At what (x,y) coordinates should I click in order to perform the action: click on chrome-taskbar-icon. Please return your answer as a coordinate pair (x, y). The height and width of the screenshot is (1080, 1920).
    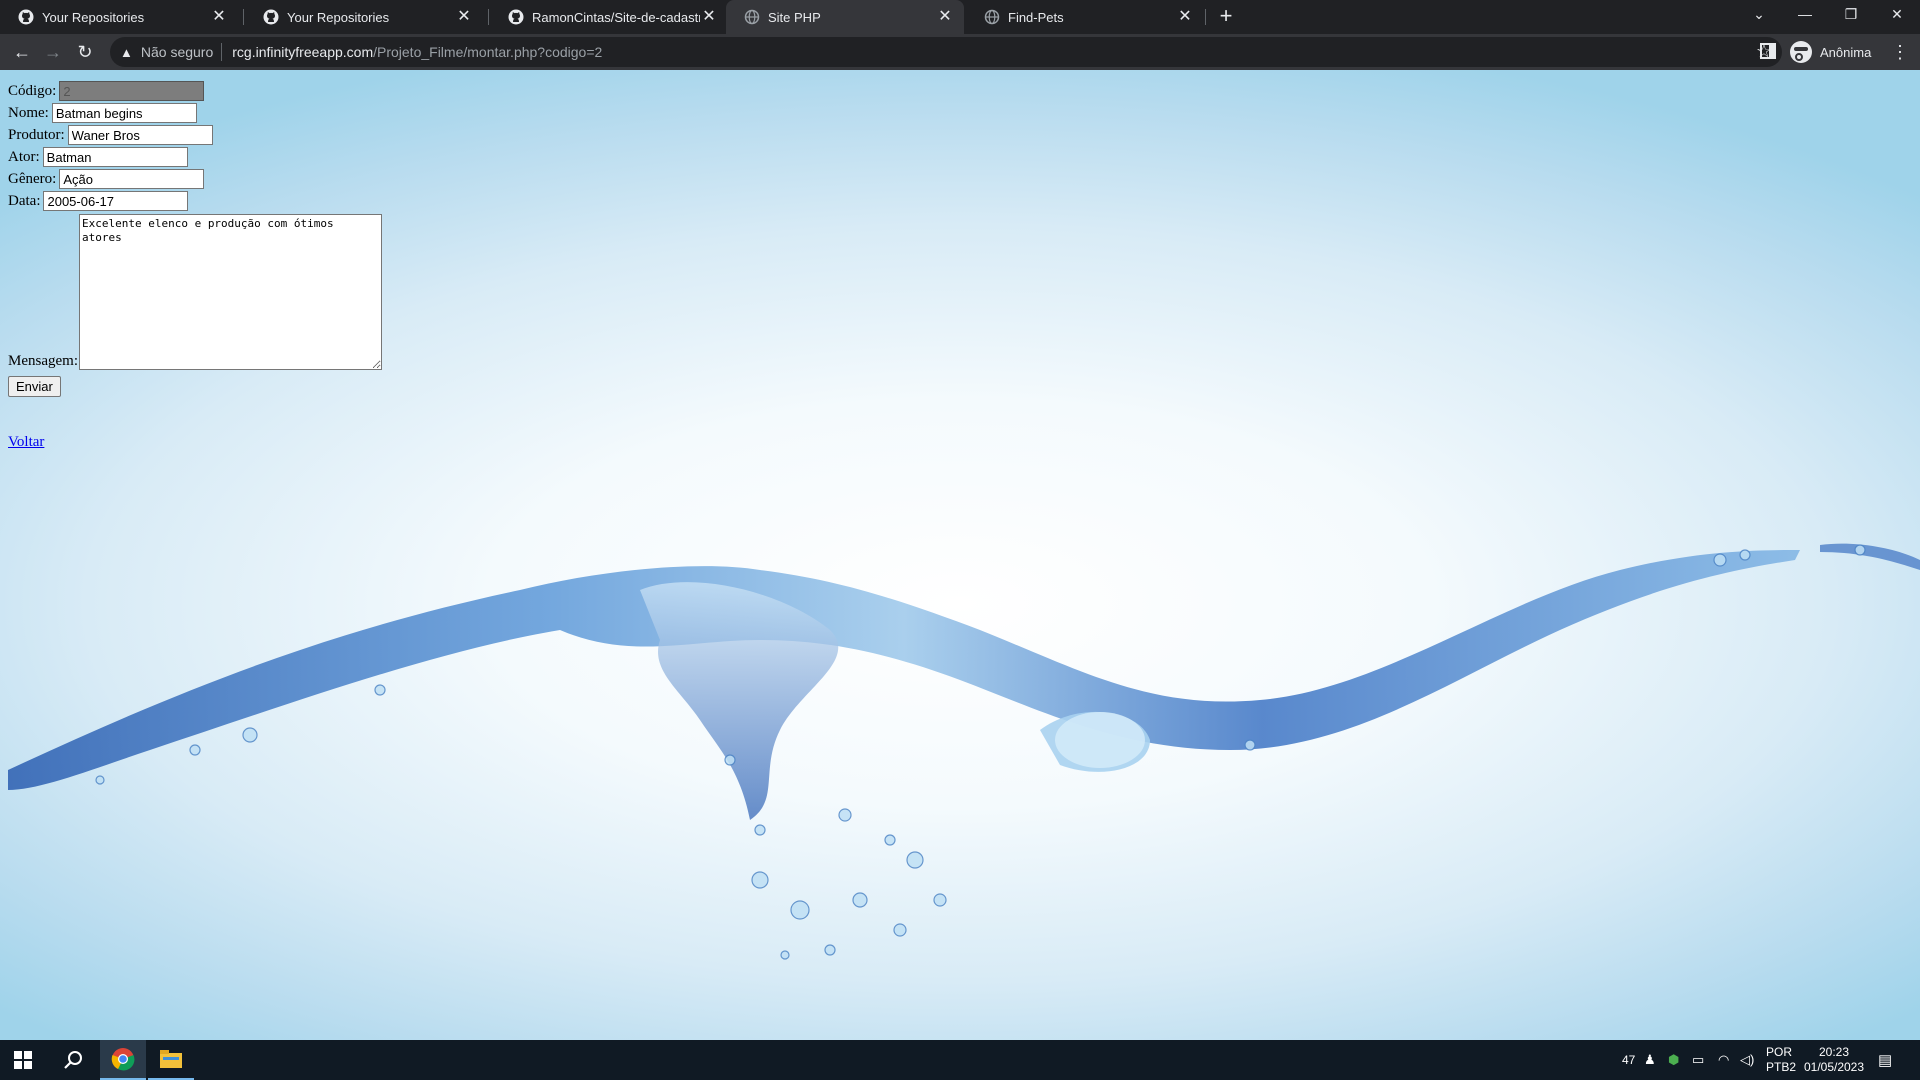
    Looking at the image, I should click on (123, 1060).